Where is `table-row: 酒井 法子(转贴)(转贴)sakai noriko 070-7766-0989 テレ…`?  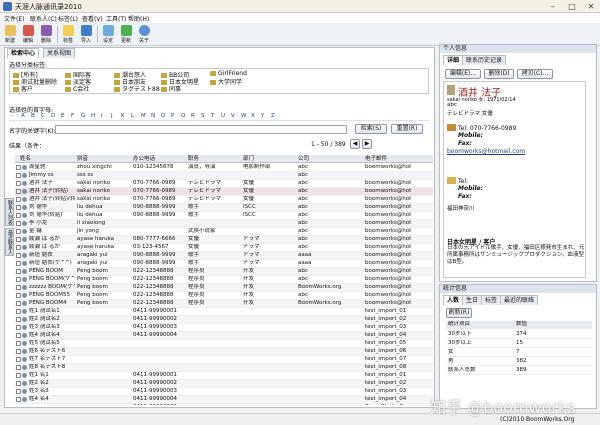
table-row: 酒井 法子(转贴)(转贴)sakai noriko 070-7766-0989 テレ… is located at coordinates (224, 200).